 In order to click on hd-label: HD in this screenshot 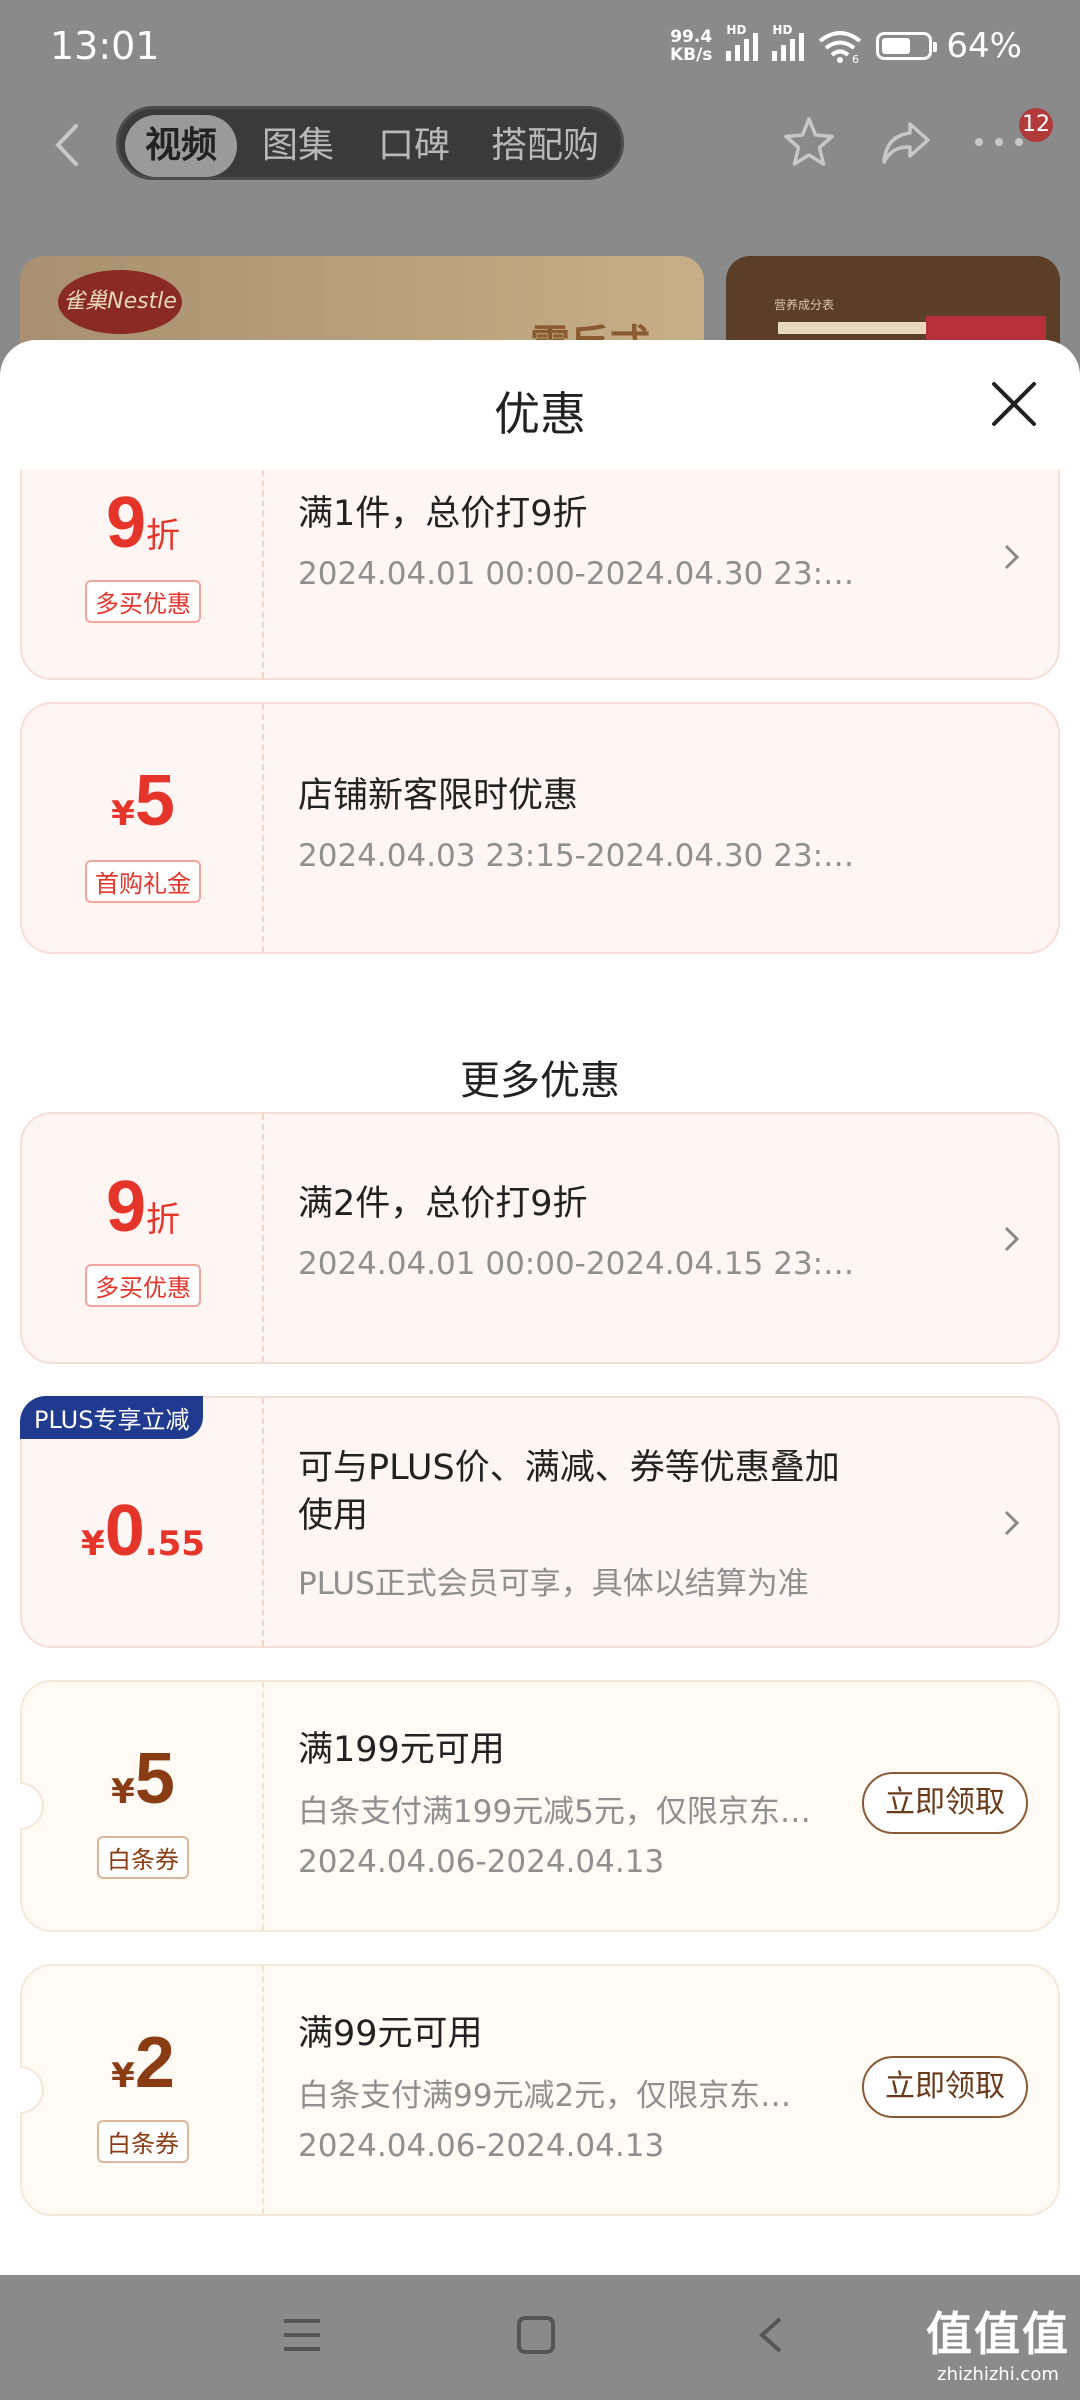, I will do `click(736, 30)`.